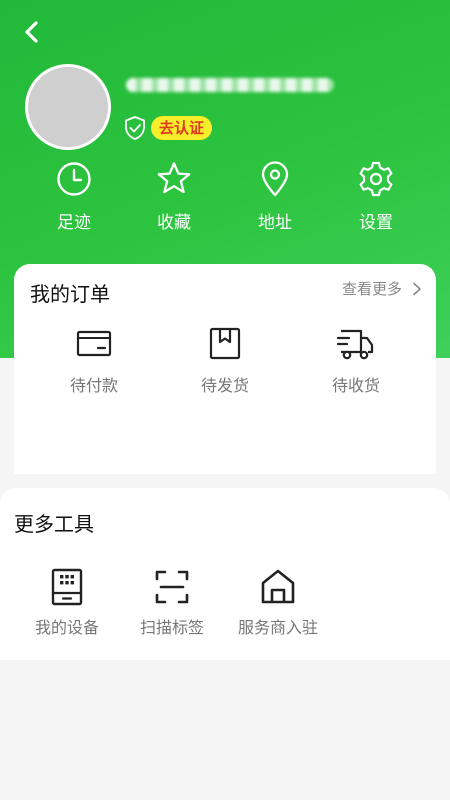  What do you see at coordinates (356, 361) in the screenshot?
I see `order-pending-receipt: 待收货` at bounding box center [356, 361].